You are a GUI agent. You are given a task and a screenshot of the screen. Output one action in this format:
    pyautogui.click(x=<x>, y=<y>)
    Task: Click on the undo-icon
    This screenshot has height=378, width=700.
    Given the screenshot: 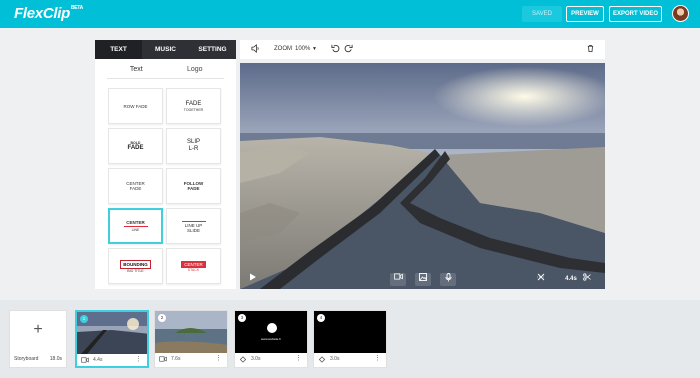 What is the action you would take?
    pyautogui.click(x=335, y=49)
    